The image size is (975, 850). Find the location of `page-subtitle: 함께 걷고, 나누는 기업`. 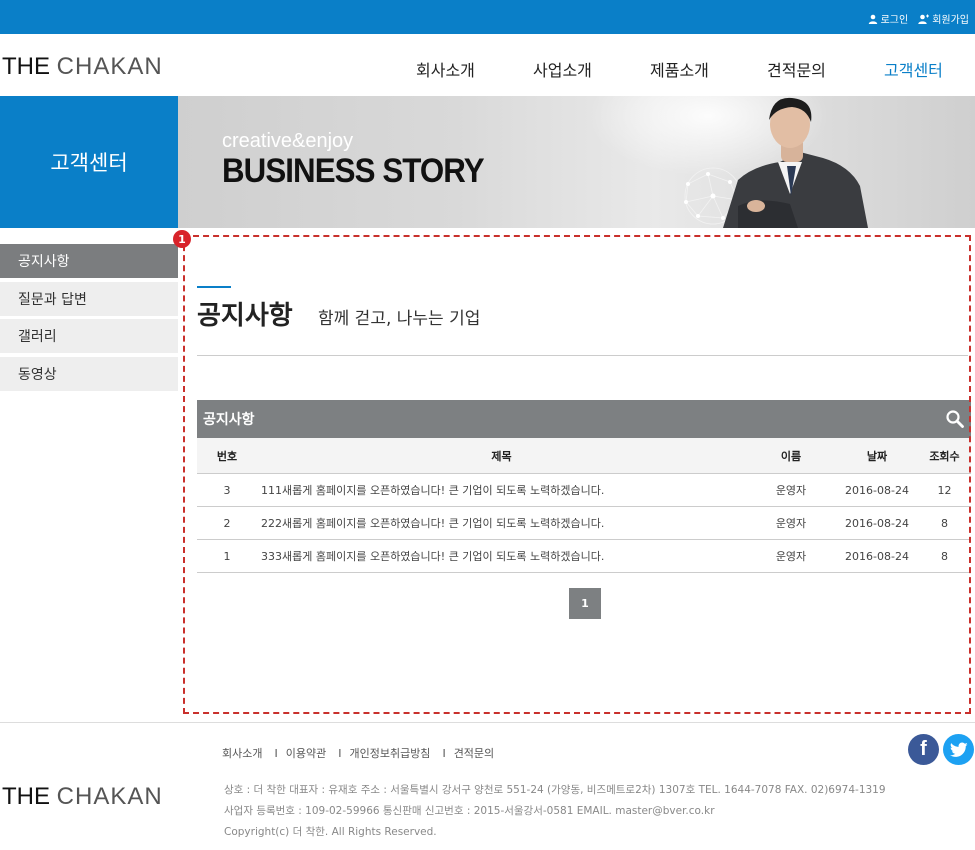

page-subtitle: 함께 걷고, 나누는 기업 is located at coordinates (399, 319).